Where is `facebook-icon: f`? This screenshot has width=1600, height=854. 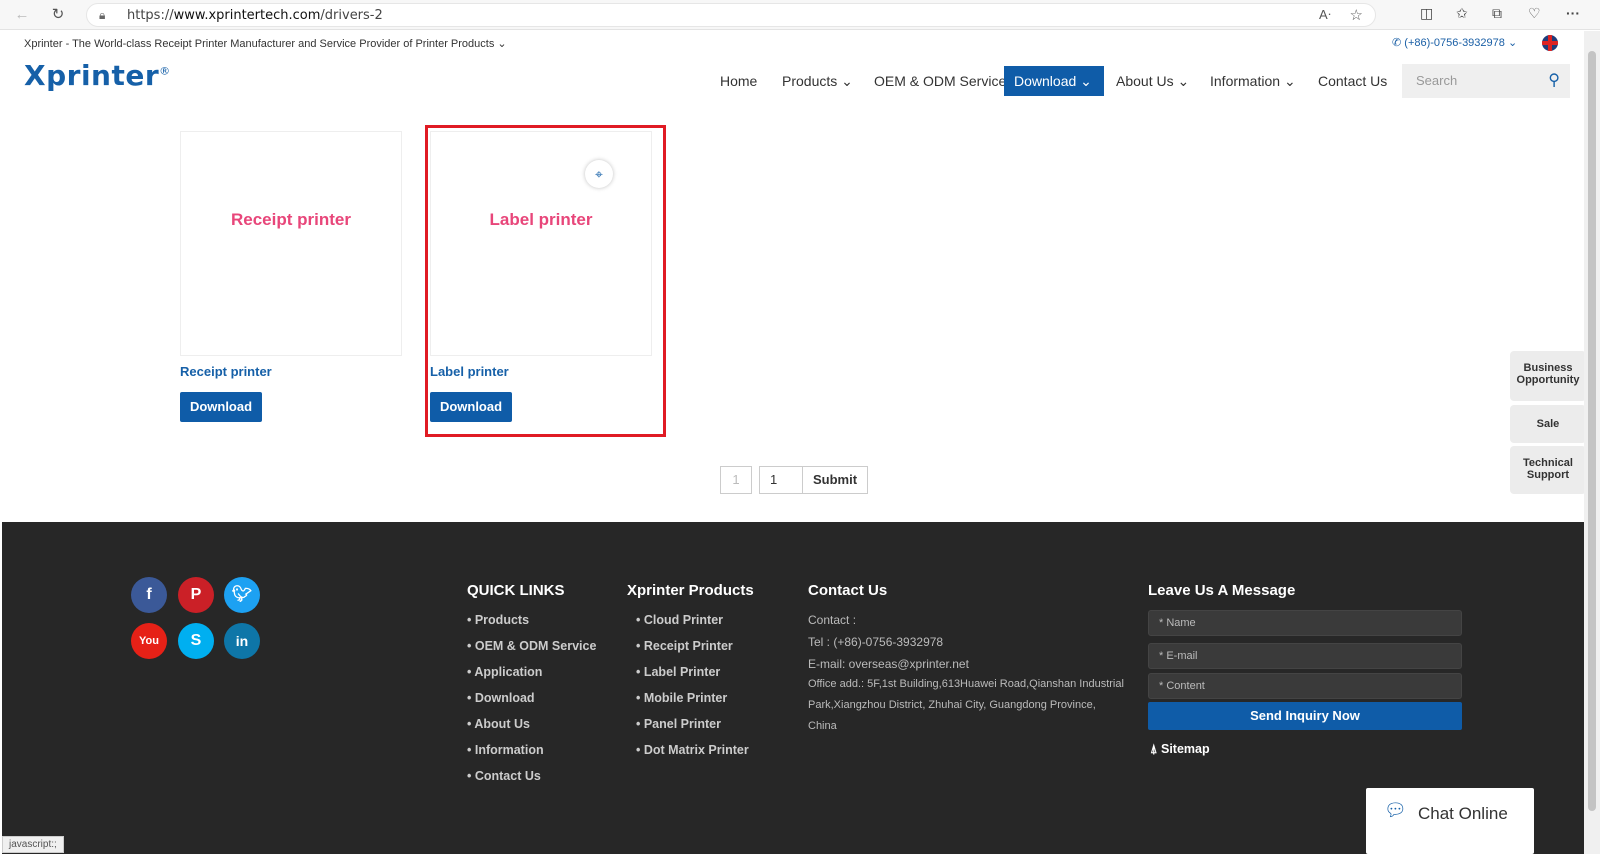 facebook-icon: f is located at coordinates (149, 595).